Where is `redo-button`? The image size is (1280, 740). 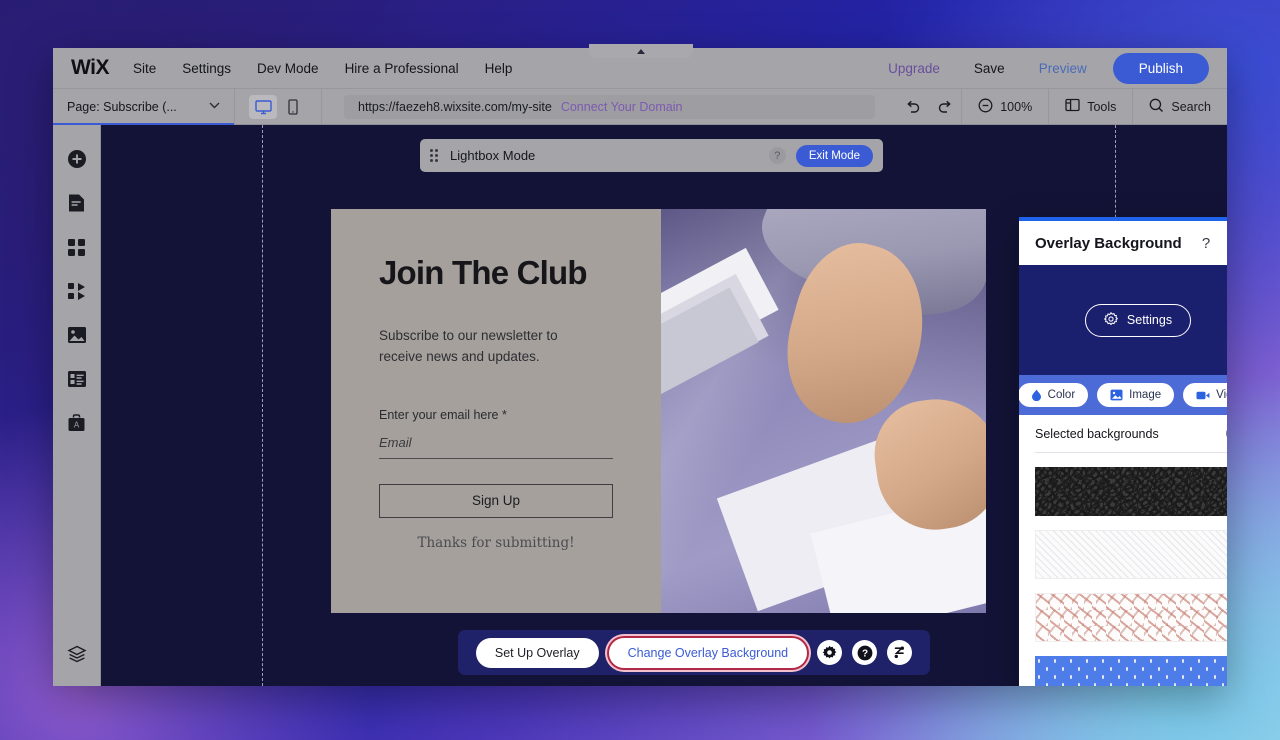
redo-button is located at coordinates (945, 106).